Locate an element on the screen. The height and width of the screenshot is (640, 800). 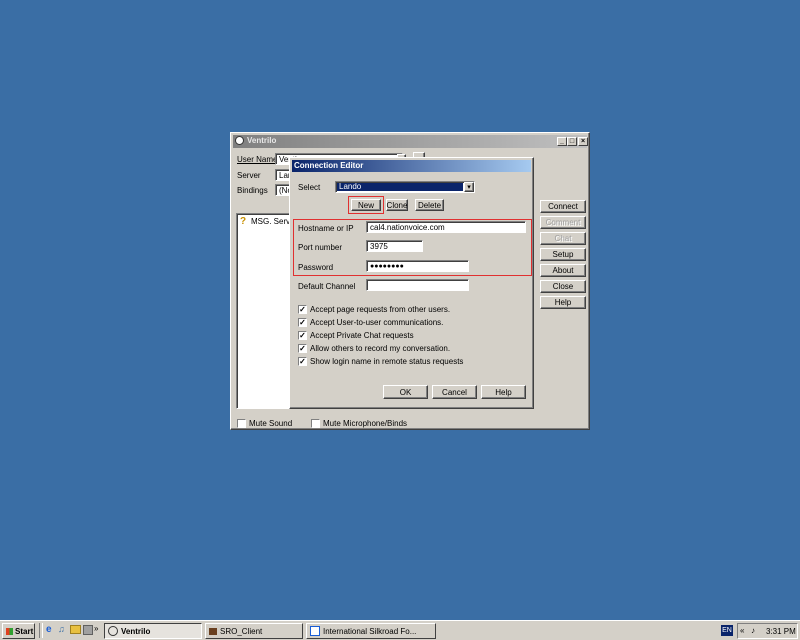
media-player-icon: ♫ is located at coordinates (61, 629).